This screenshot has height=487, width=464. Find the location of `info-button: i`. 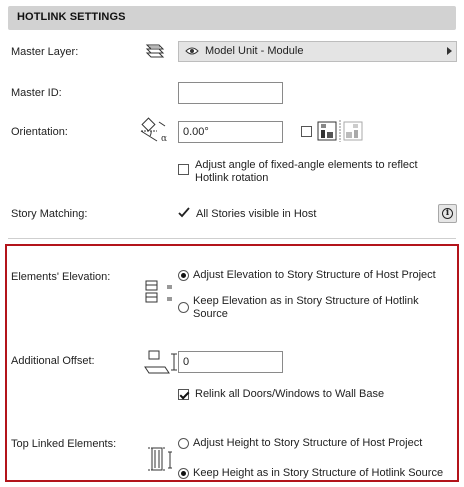

info-button: i is located at coordinates (447, 213).